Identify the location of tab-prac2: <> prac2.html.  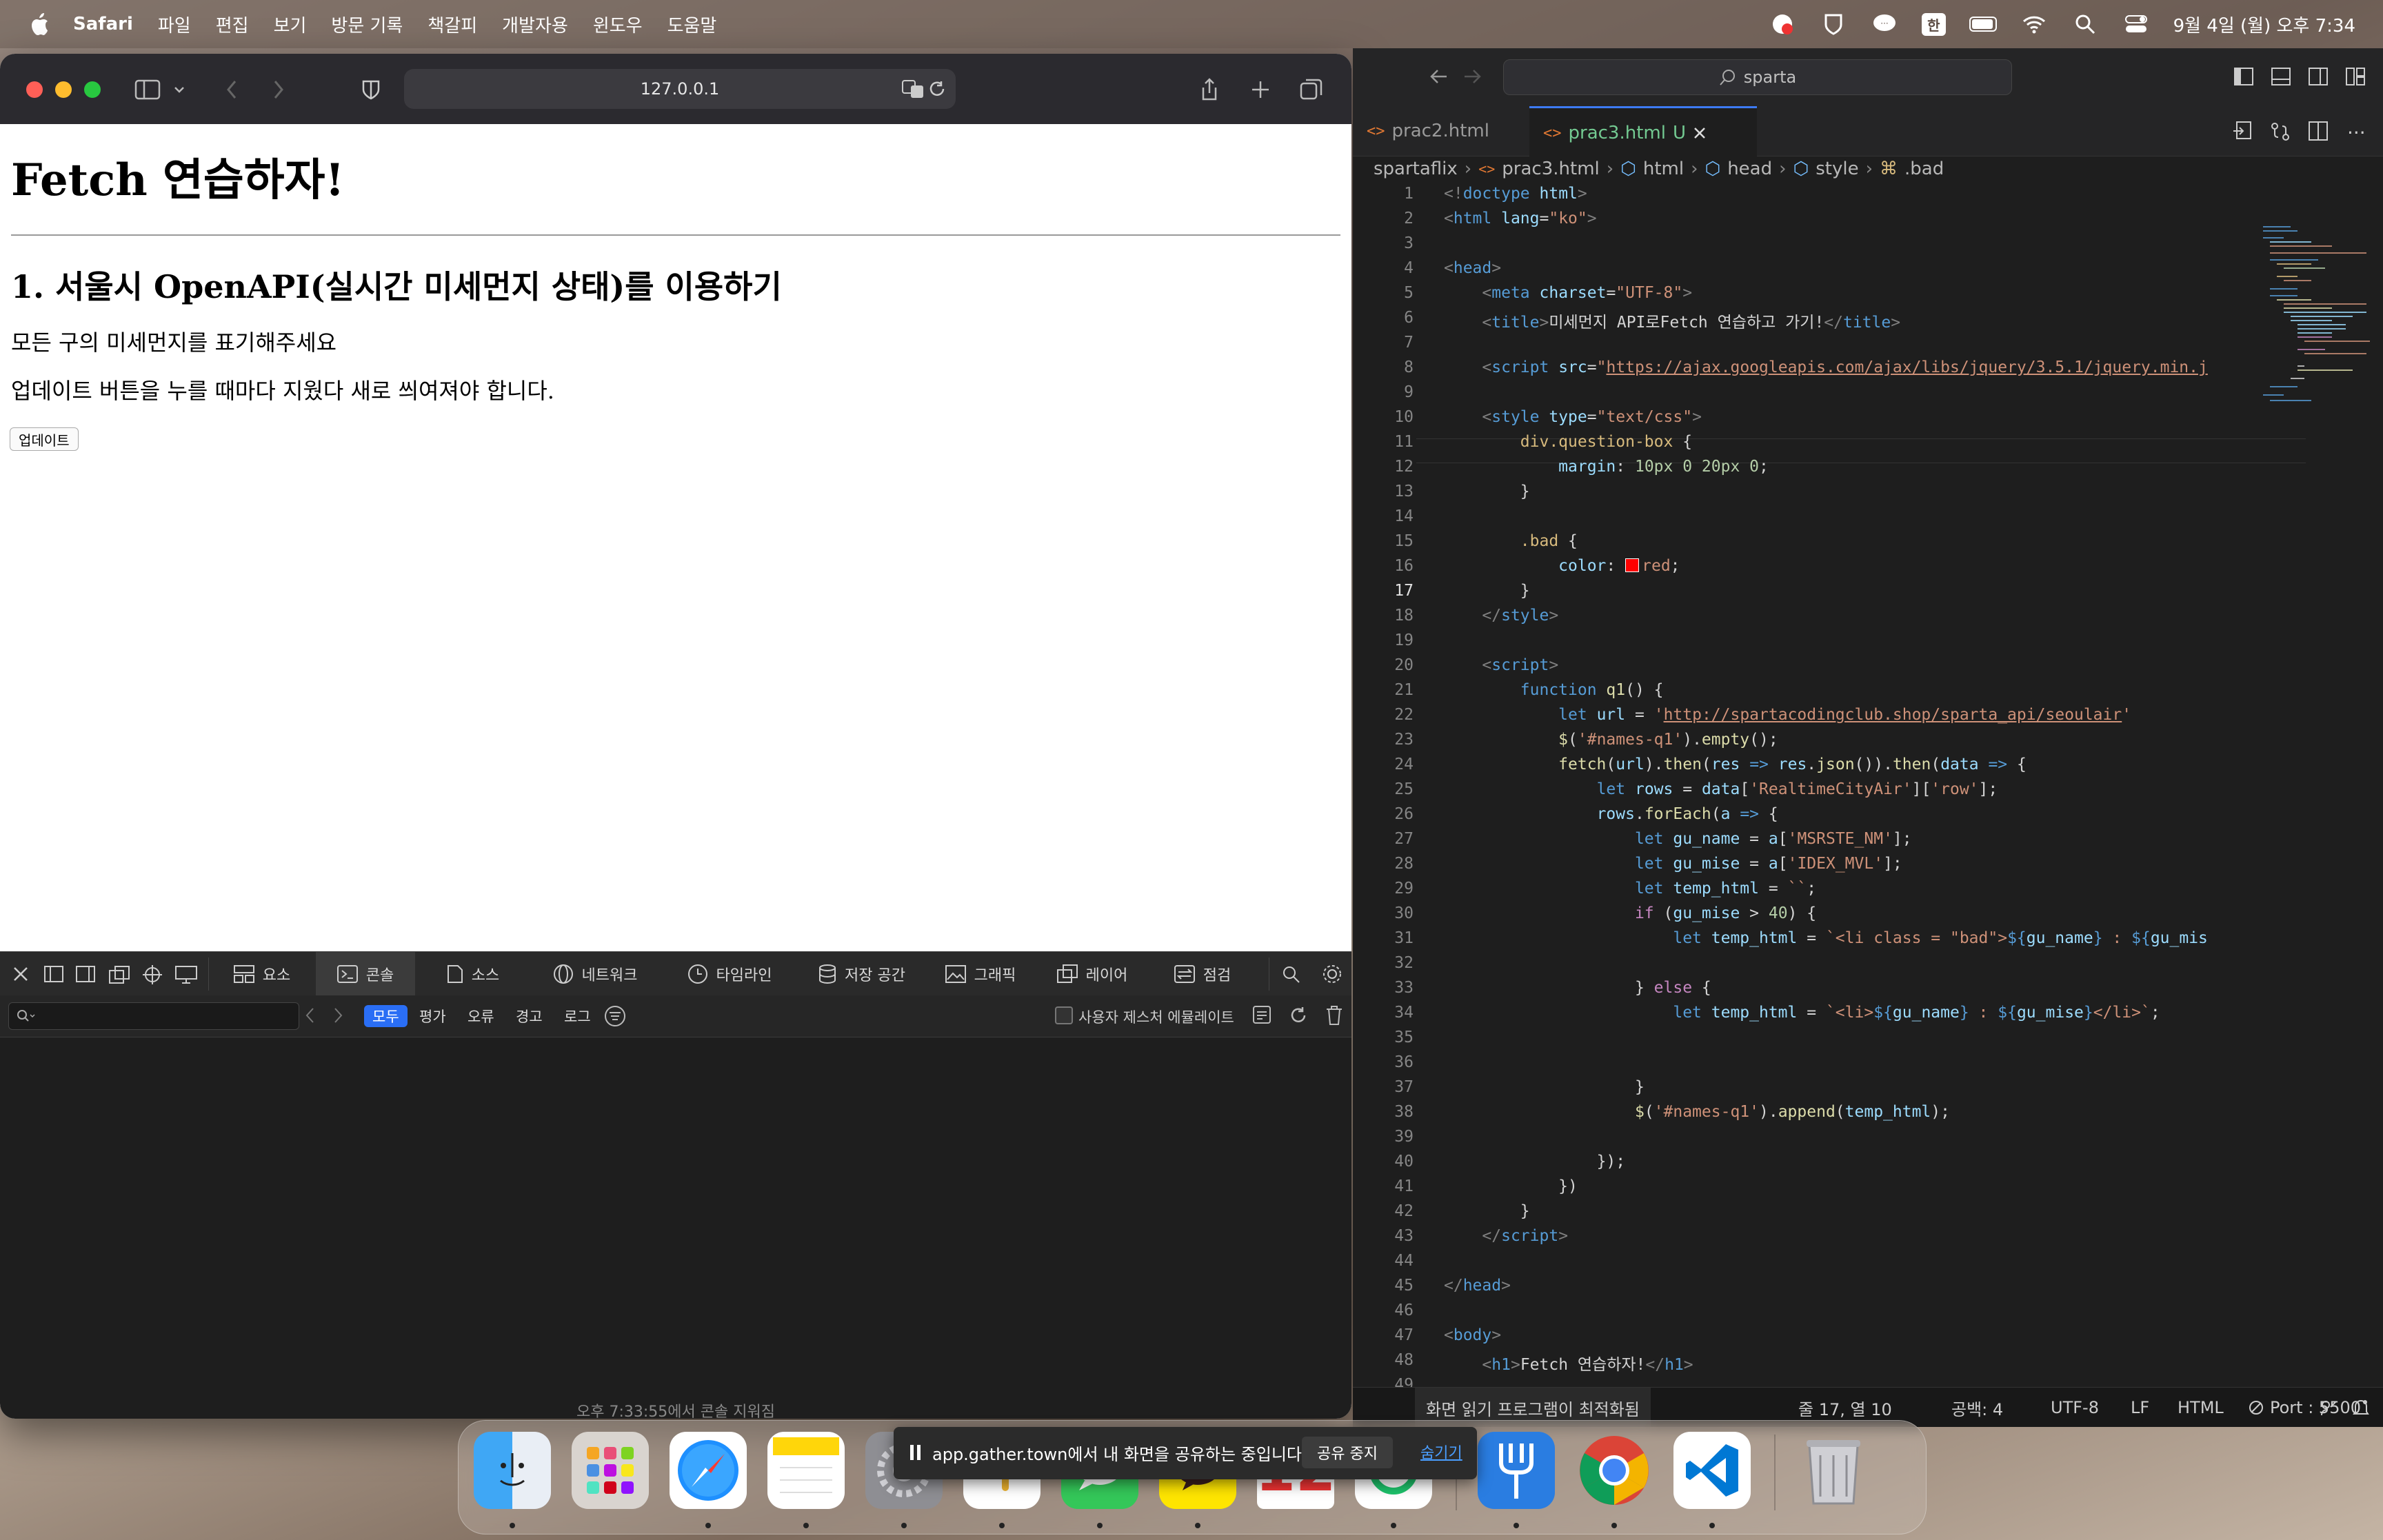
(1446, 131).